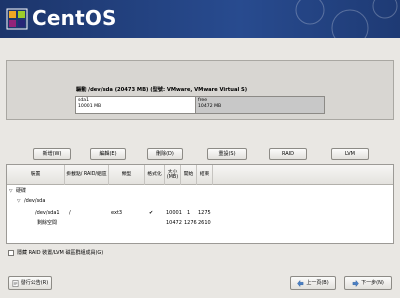 The height and width of the screenshot is (298, 400). I want to click on device-cell: /dev/sda1, so click(47, 213).